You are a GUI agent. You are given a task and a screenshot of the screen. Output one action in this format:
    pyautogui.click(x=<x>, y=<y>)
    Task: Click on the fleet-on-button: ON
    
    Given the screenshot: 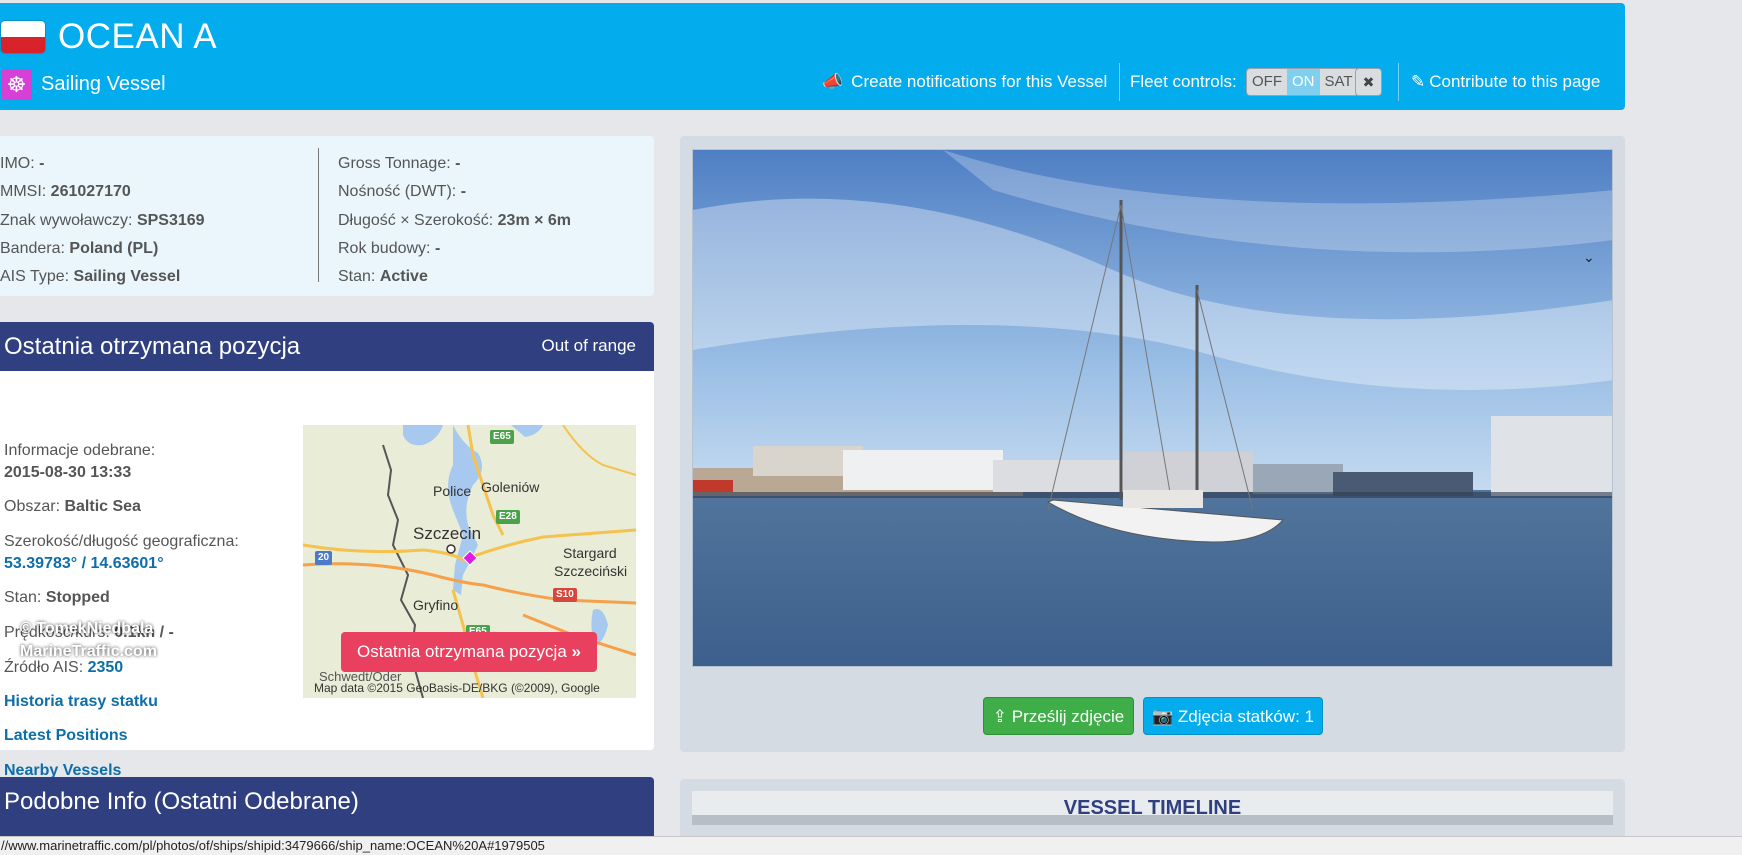 What is the action you would take?
    pyautogui.click(x=1303, y=82)
    